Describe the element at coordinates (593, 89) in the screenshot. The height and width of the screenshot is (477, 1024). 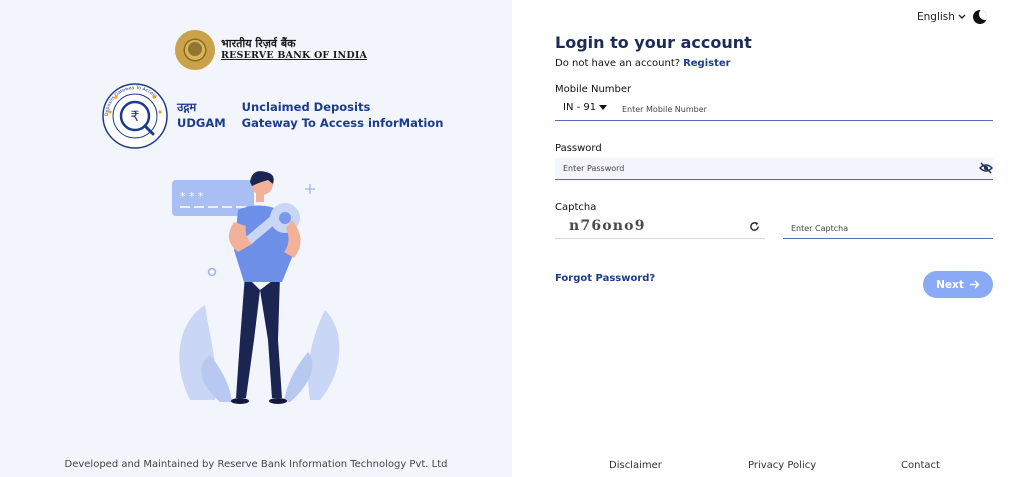
I see `mobile-label: Mobile Number` at that location.